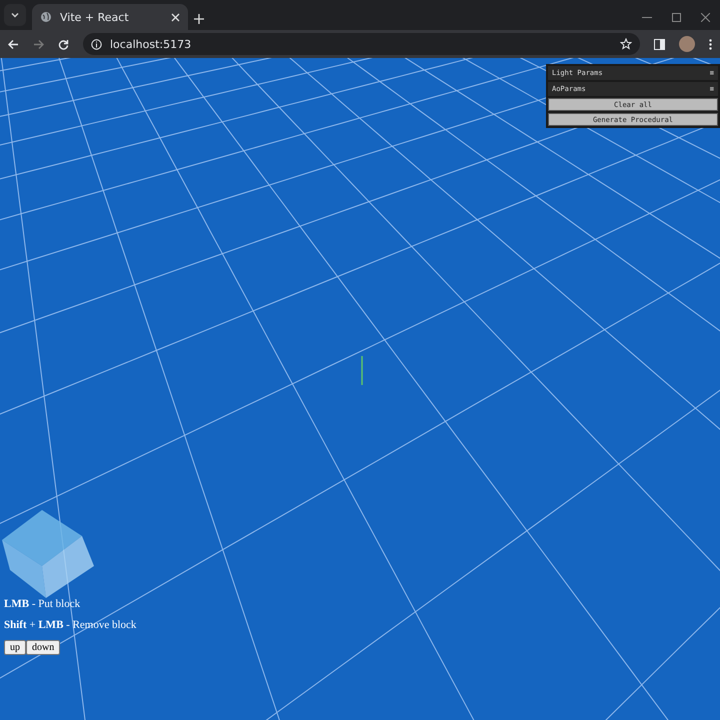 This screenshot has height=720, width=720. What do you see at coordinates (362, 370) in the screenshot?
I see `axis-marker` at bounding box center [362, 370].